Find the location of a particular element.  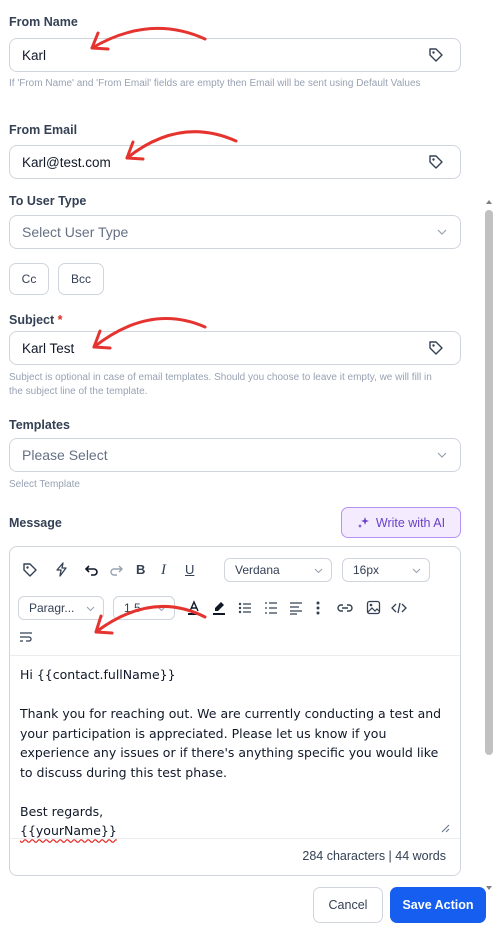

message-line: Best regards, is located at coordinates (62, 811).